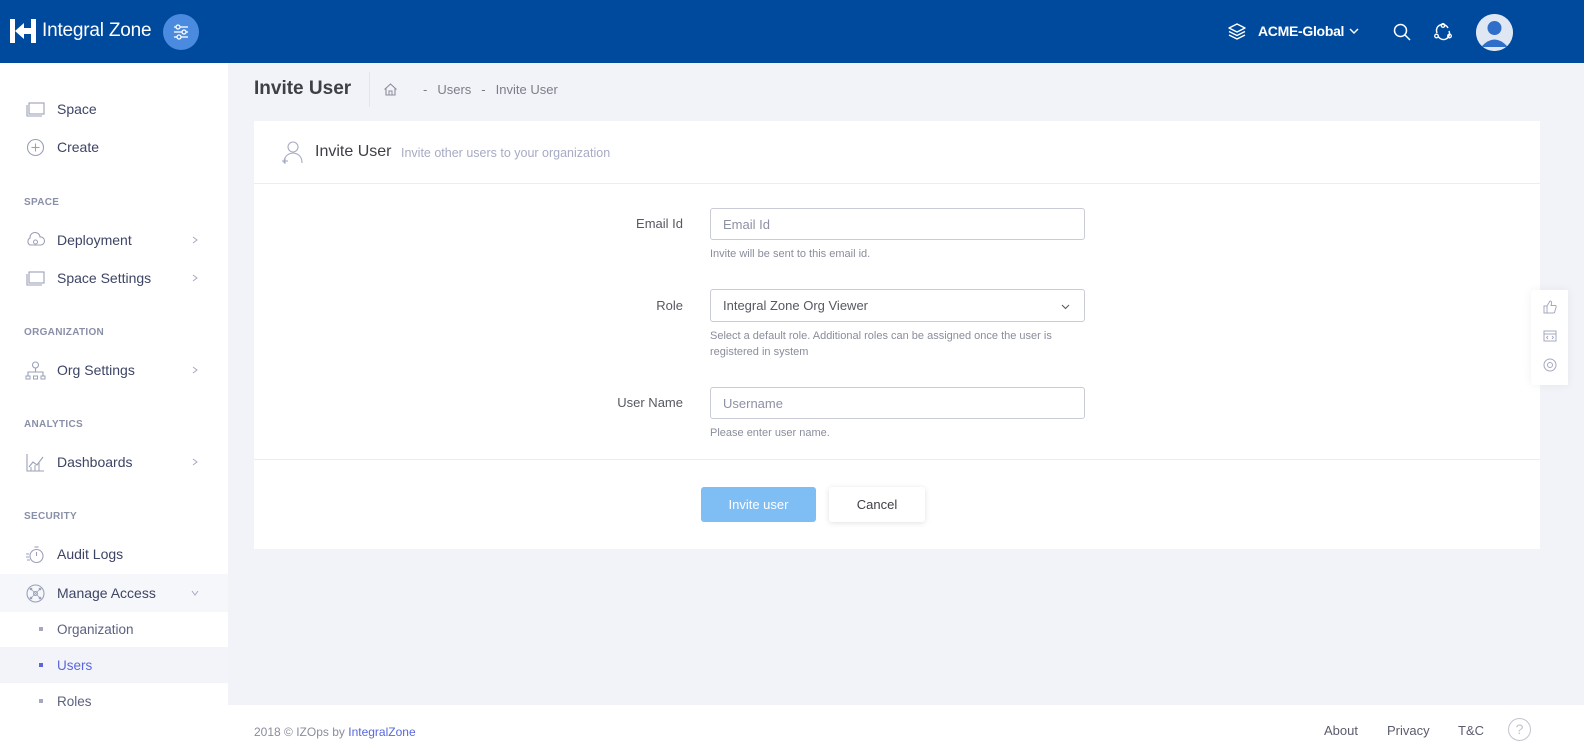 This screenshot has width=1584, height=749. What do you see at coordinates (454, 89) in the screenshot?
I see `breadcrumb-users: Users` at bounding box center [454, 89].